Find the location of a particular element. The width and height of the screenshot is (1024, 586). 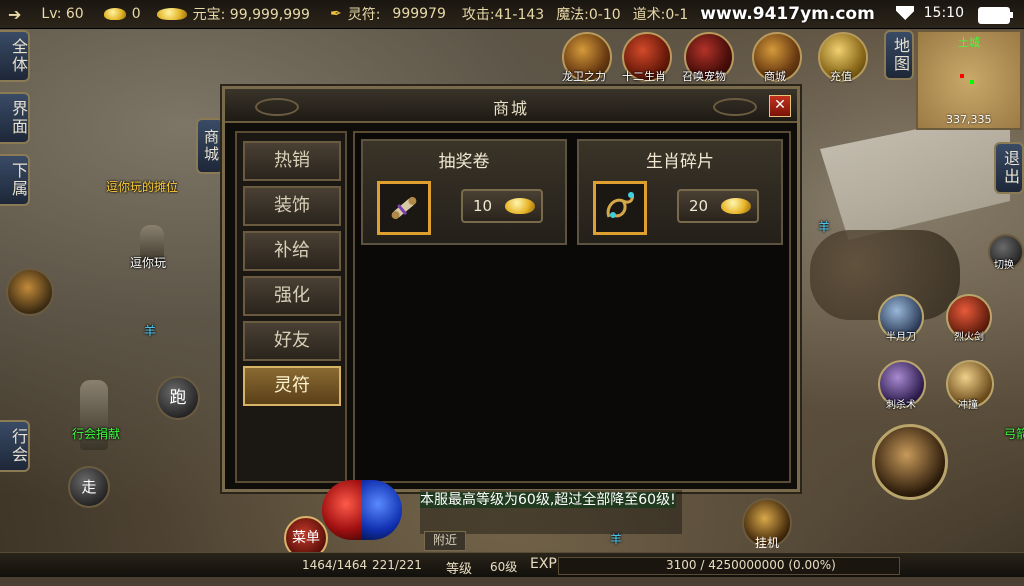

top-icon-label: 召唤宠物 is located at coordinates (704, 76).